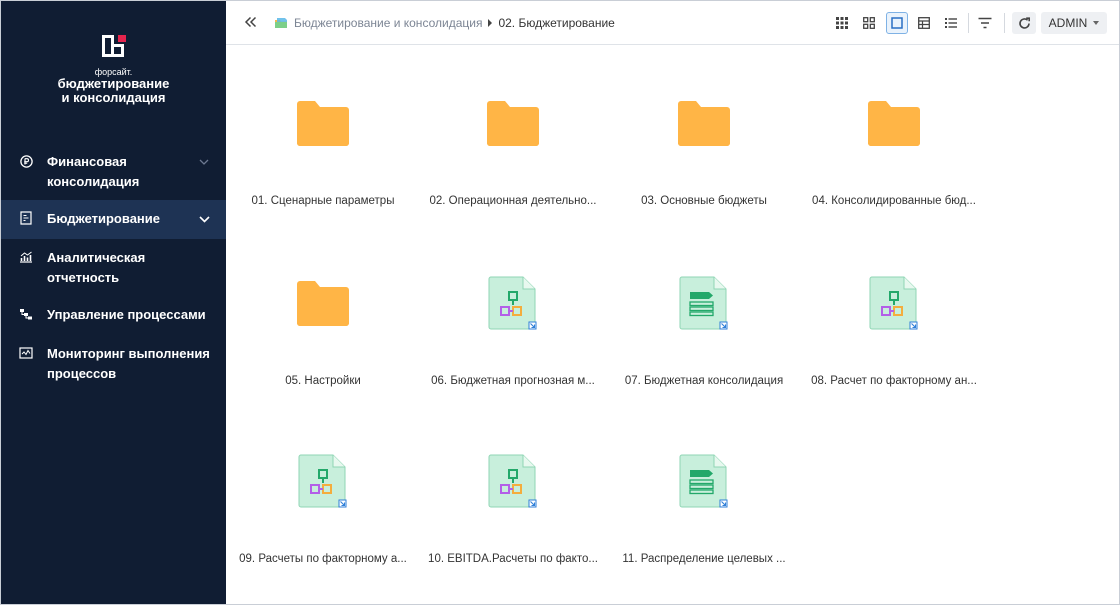 The image size is (1120, 605). Describe the element at coordinates (704, 381) in the screenshot. I see `grid-item-label: 07. Бюджетная консолидация` at that location.